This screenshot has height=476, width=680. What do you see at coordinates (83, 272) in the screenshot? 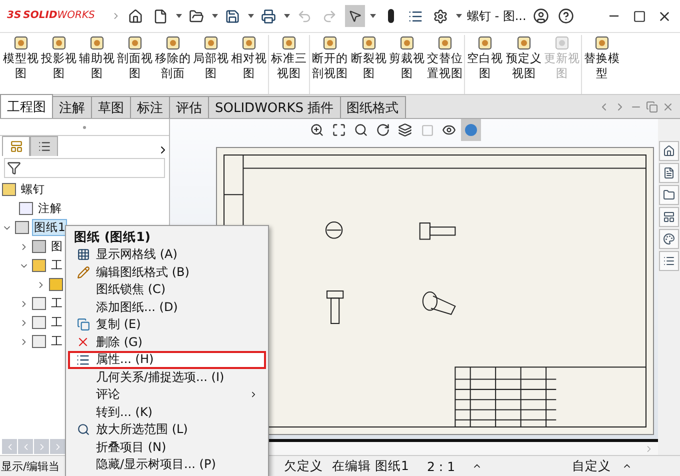
I see `pencil-icon` at bounding box center [83, 272].